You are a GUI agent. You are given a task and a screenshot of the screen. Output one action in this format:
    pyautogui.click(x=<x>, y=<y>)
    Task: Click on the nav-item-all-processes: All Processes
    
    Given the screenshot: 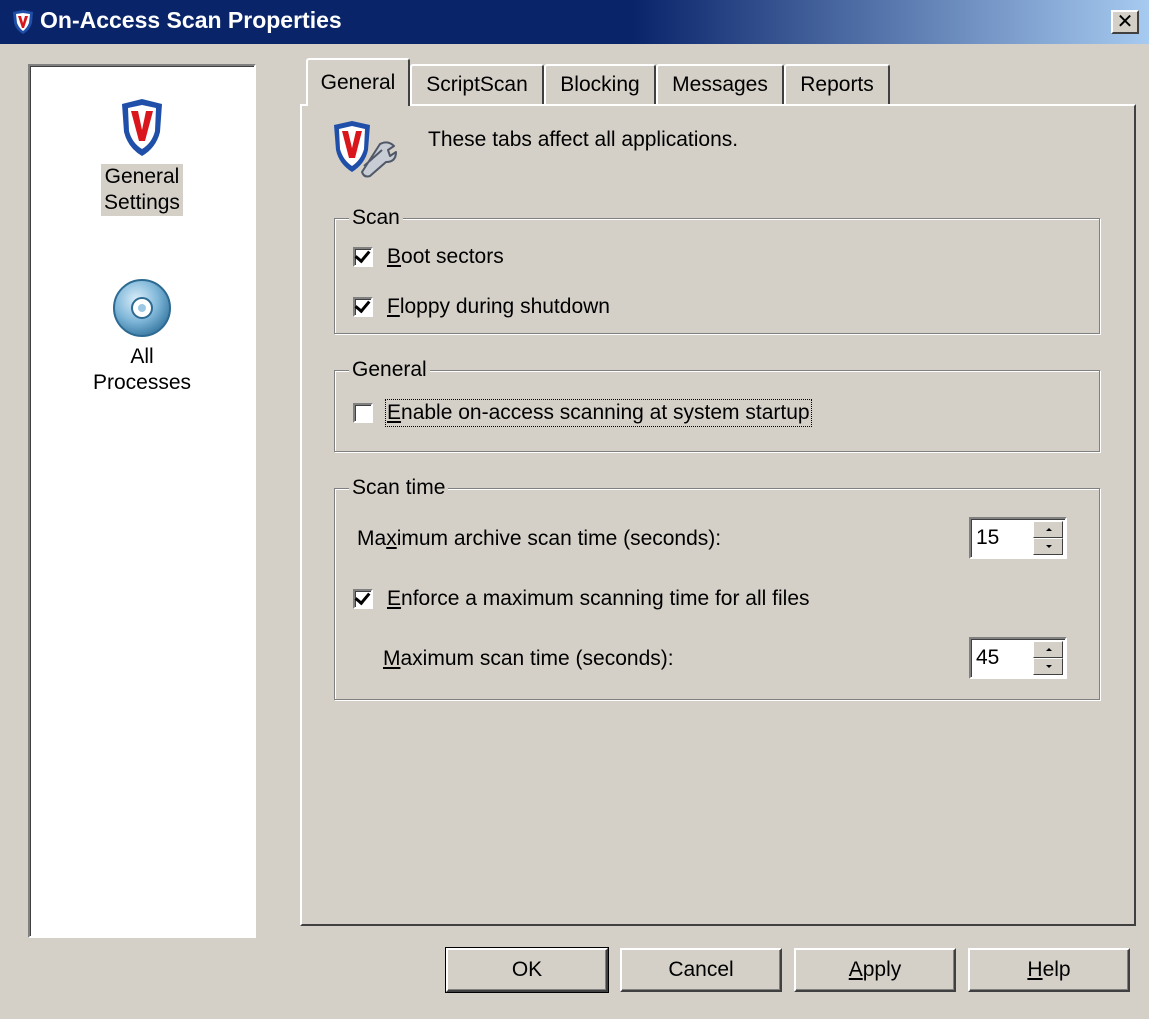 What is the action you would take?
    pyautogui.click(x=142, y=337)
    